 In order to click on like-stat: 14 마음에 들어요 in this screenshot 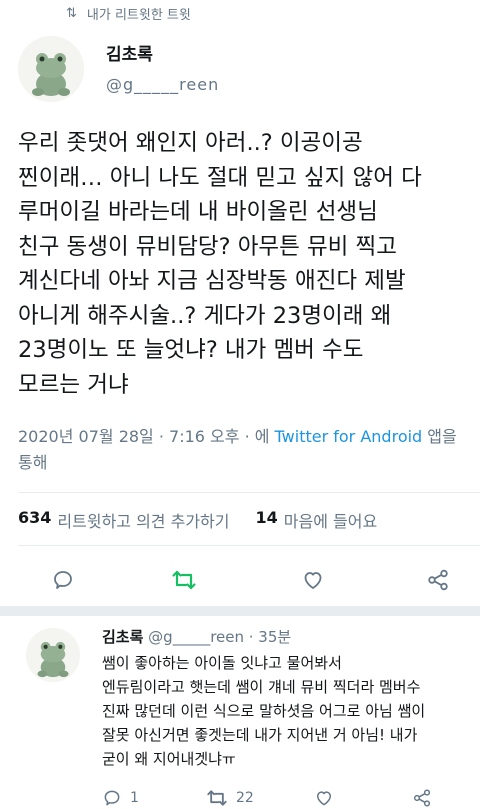, I will do `click(317, 520)`.